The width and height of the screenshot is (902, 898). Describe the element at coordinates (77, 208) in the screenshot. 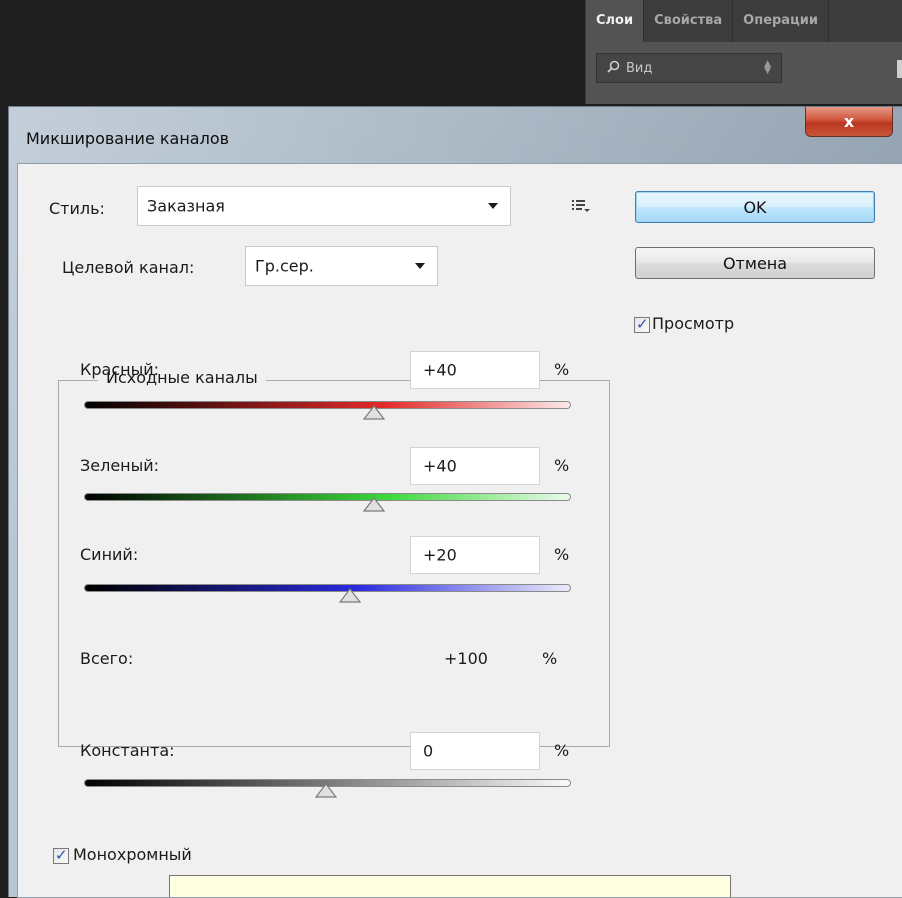

I see `style-label: Стиль:` at that location.